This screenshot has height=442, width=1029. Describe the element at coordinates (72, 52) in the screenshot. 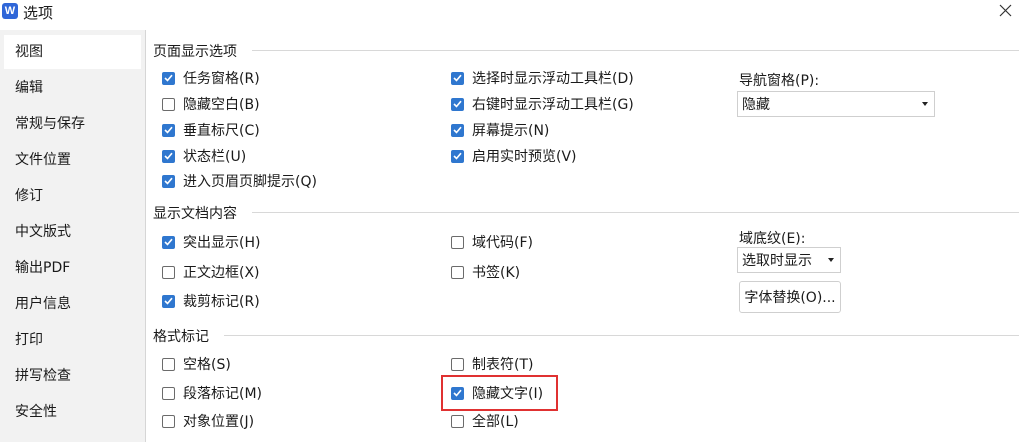

I see `sidebar-item-view: 视图` at that location.